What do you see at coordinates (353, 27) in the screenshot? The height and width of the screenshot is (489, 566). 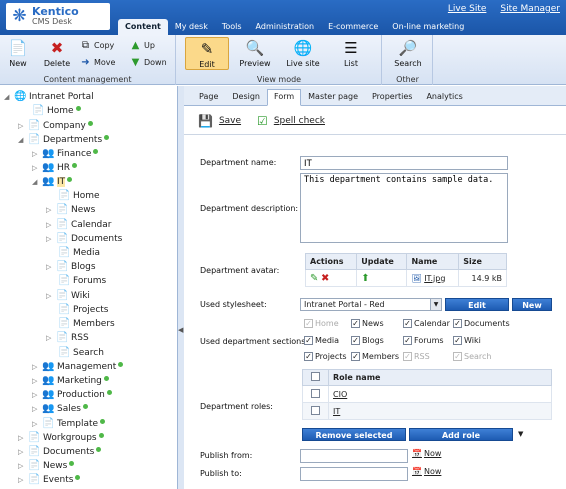 I see `tab-e-commerce: E-commerce` at bounding box center [353, 27].